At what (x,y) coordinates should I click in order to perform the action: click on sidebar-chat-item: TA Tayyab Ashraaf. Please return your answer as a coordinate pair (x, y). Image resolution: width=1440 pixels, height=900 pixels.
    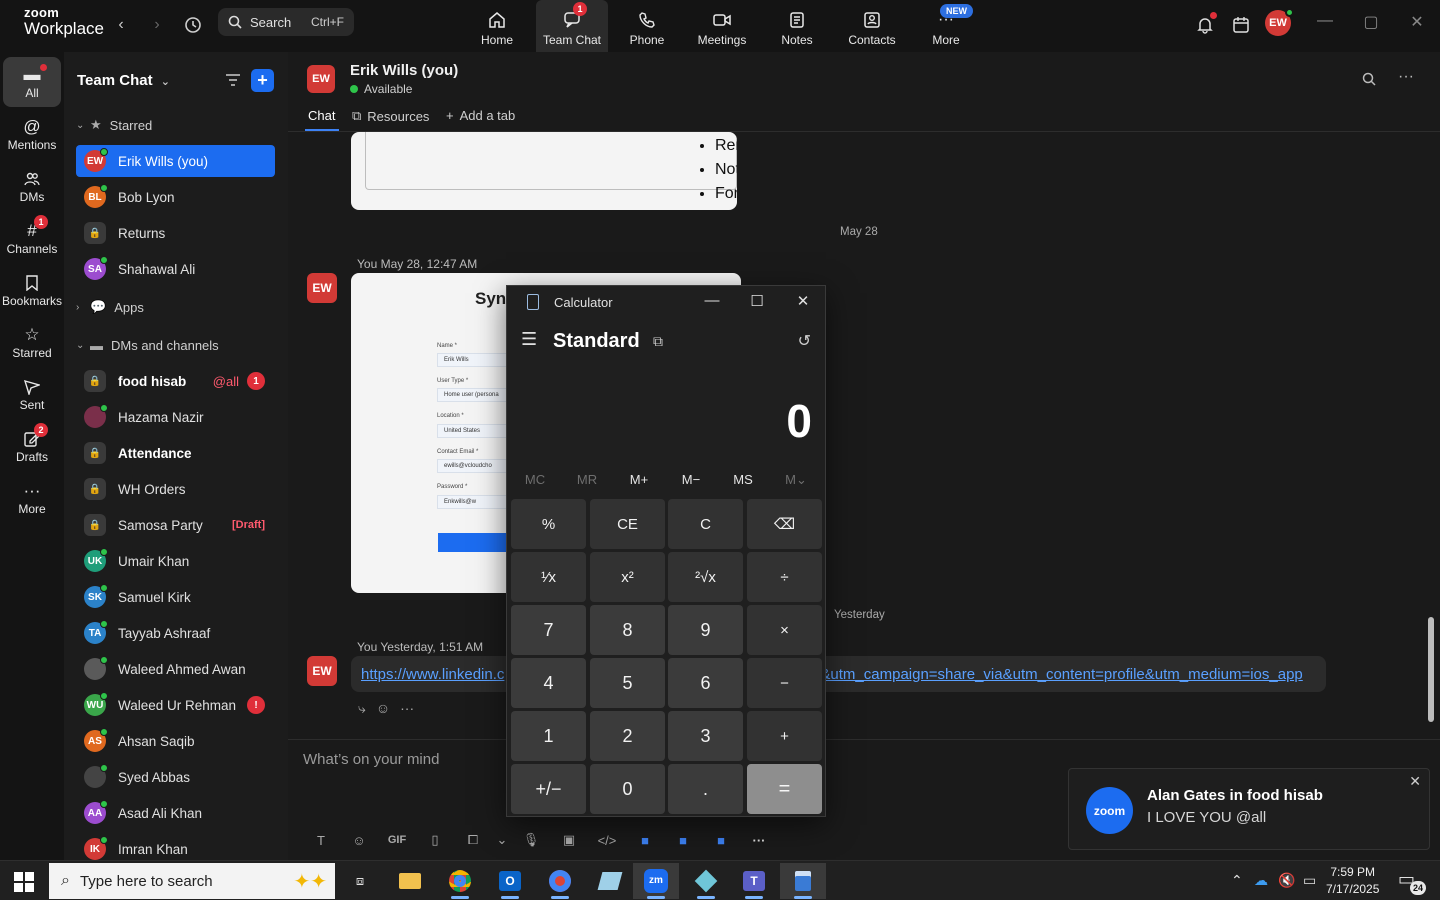
    Looking at the image, I should click on (175, 633).